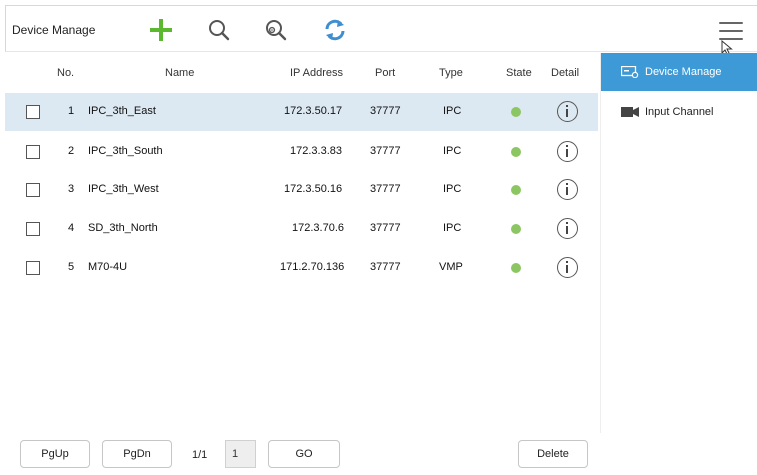 This screenshot has height=475, width=757. Describe the element at coordinates (219, 30) in the screenshot. I see `search-icon` at that location.